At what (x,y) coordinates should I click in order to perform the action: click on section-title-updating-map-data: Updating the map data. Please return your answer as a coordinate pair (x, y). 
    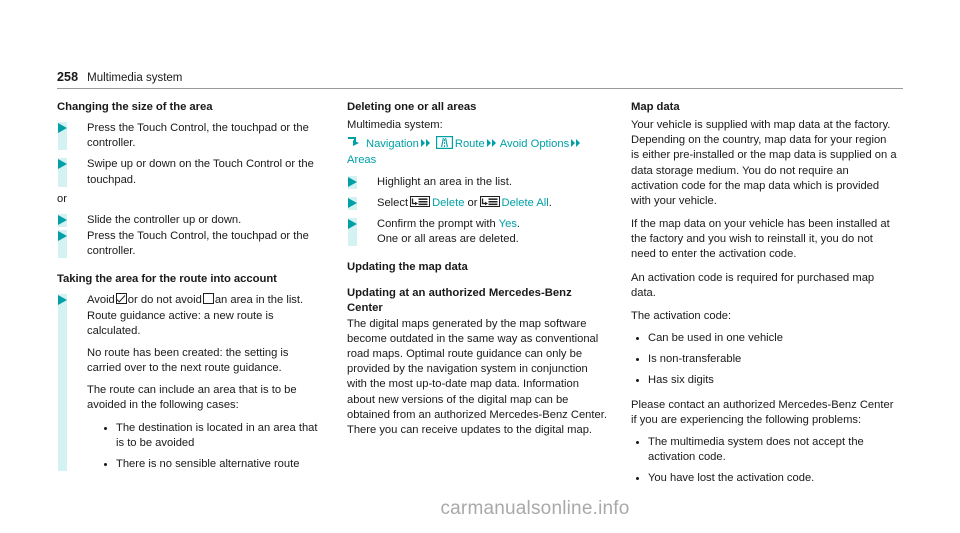
    Looking at the image, I should click on (407, 267).